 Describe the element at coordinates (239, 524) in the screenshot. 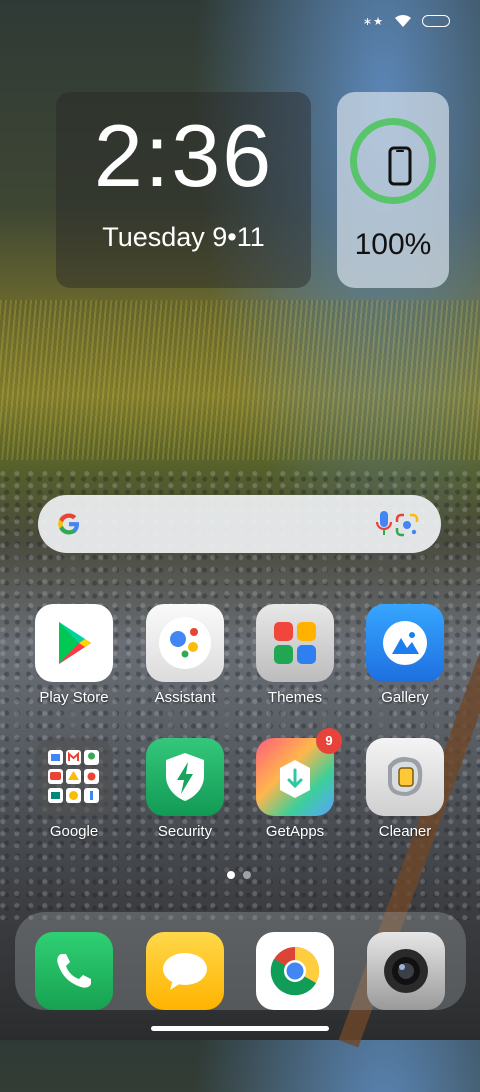

I see `google-search-bar` at that location.